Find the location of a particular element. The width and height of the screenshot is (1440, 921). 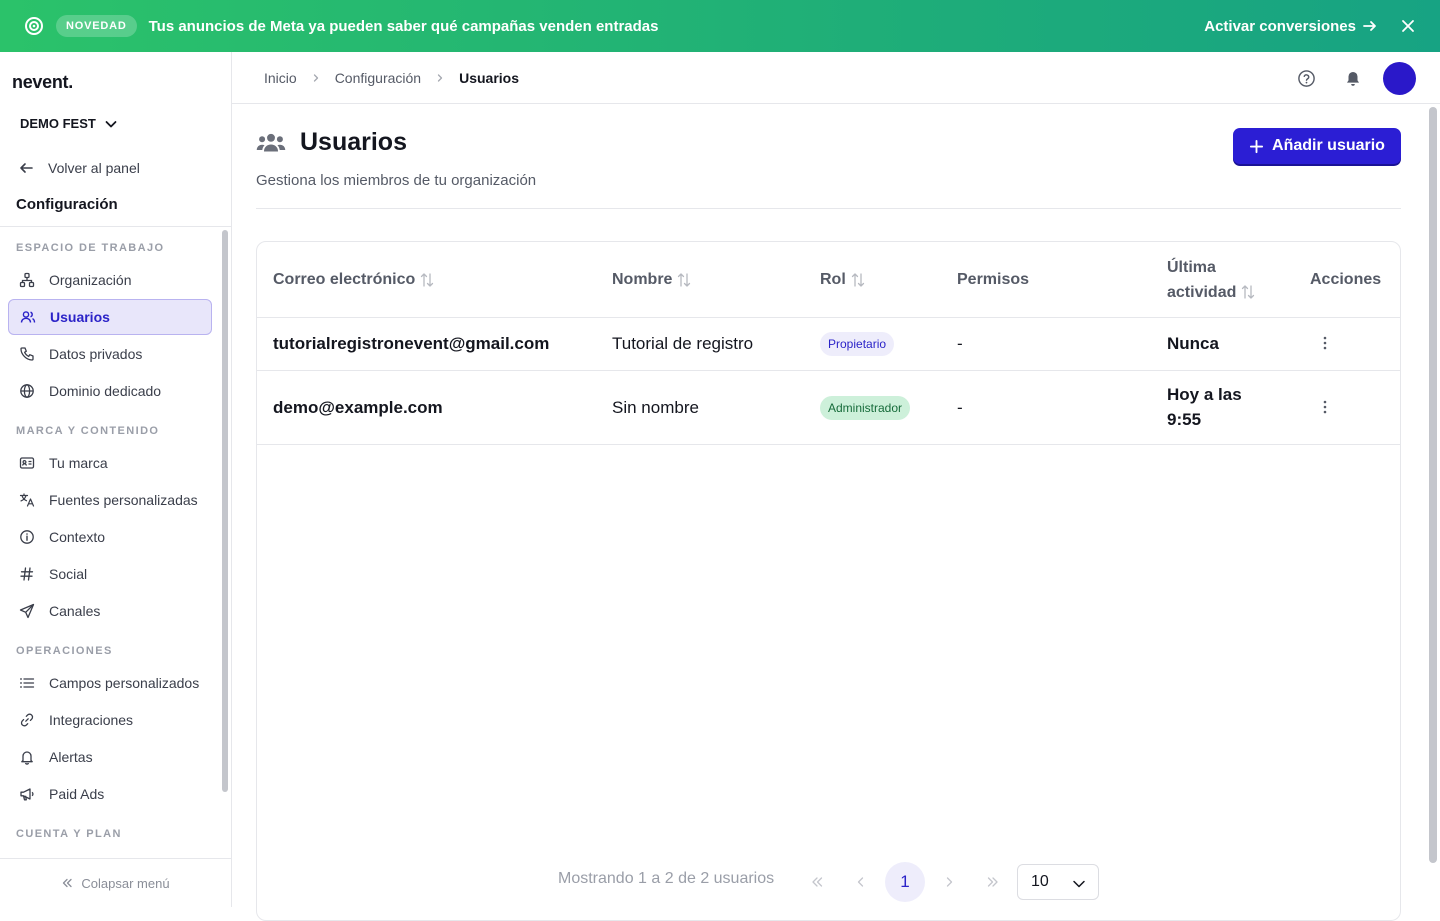

sidebar-item-private-data: Datos privados is located at coordinates (110, 354).